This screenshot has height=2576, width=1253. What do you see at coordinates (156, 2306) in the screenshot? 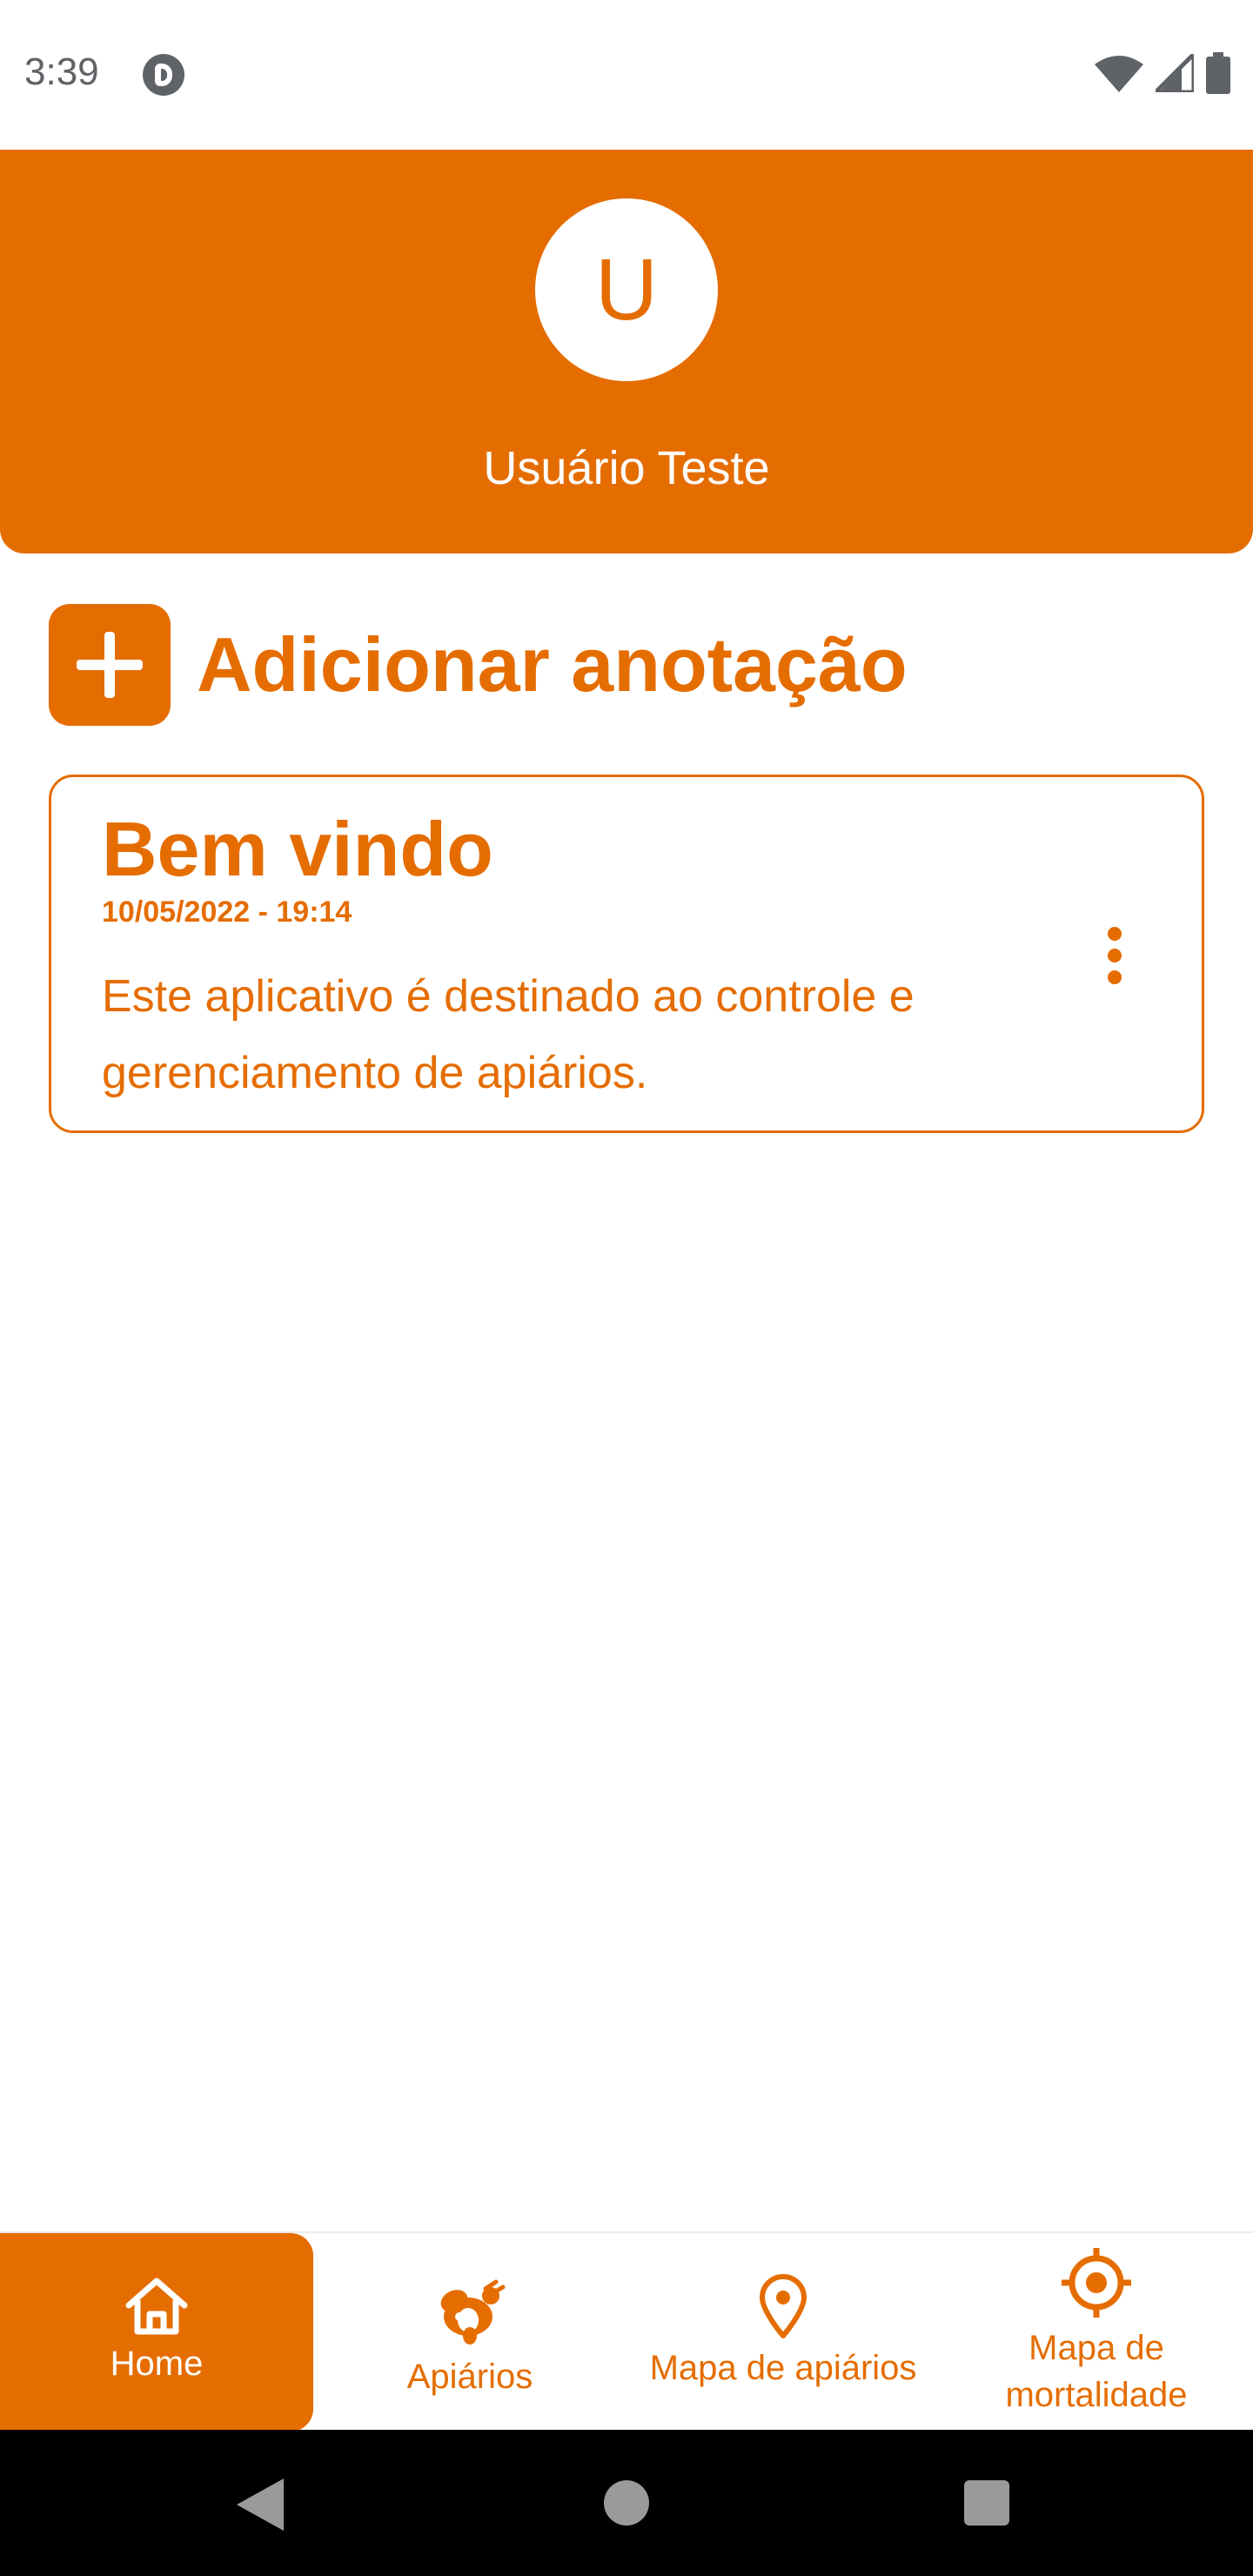
I see `home-icon` at bounding box center [156, 2306].